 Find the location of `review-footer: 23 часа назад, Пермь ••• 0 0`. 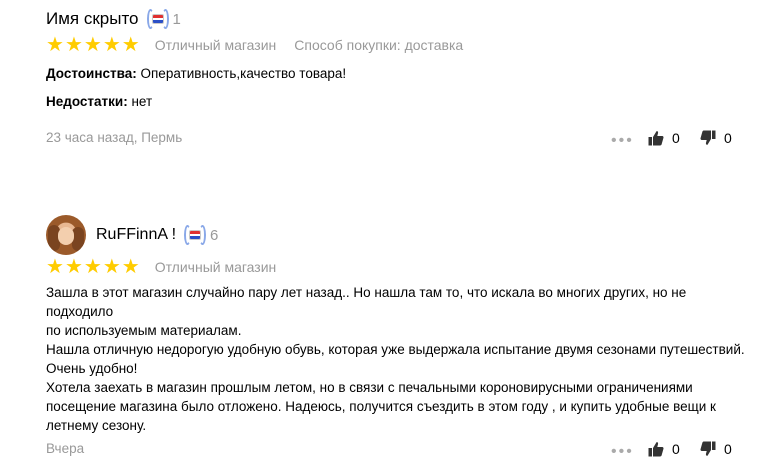

review-footer: 23 часа назад, Пермь ••• 0 0 is located at coordinates (384, 140).